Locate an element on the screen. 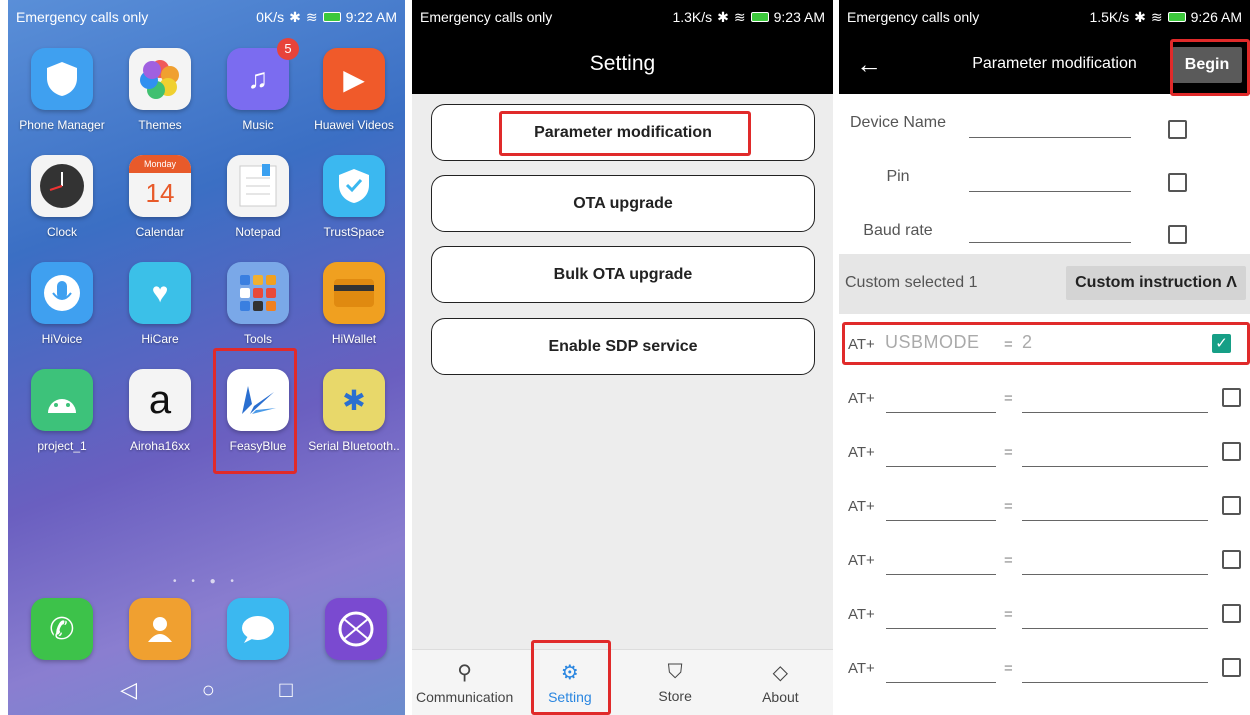 The image size is (1250, 715). back-arrow-icon: ← is located at coordinates (869, 64).